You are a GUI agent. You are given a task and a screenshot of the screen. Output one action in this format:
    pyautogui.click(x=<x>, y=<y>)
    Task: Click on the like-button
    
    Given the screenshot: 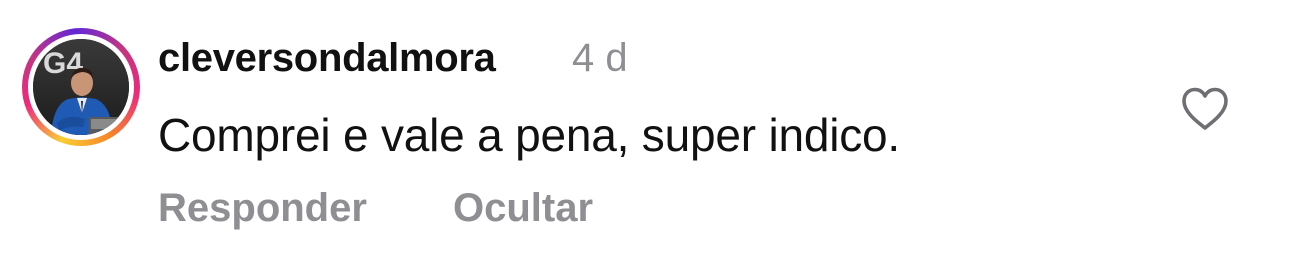 What is the action you would take?
    pyautogui.click(x=1205, y=109)
    